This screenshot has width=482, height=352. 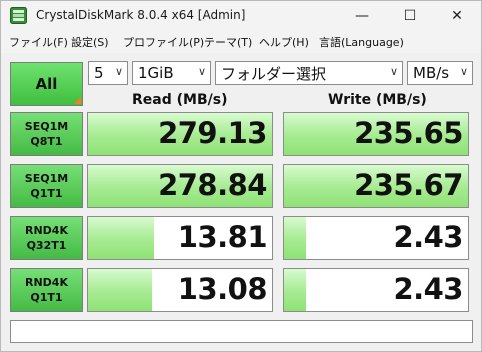 I want to click on menu-profile: プロファイル(P), so click(x=163, y=42).